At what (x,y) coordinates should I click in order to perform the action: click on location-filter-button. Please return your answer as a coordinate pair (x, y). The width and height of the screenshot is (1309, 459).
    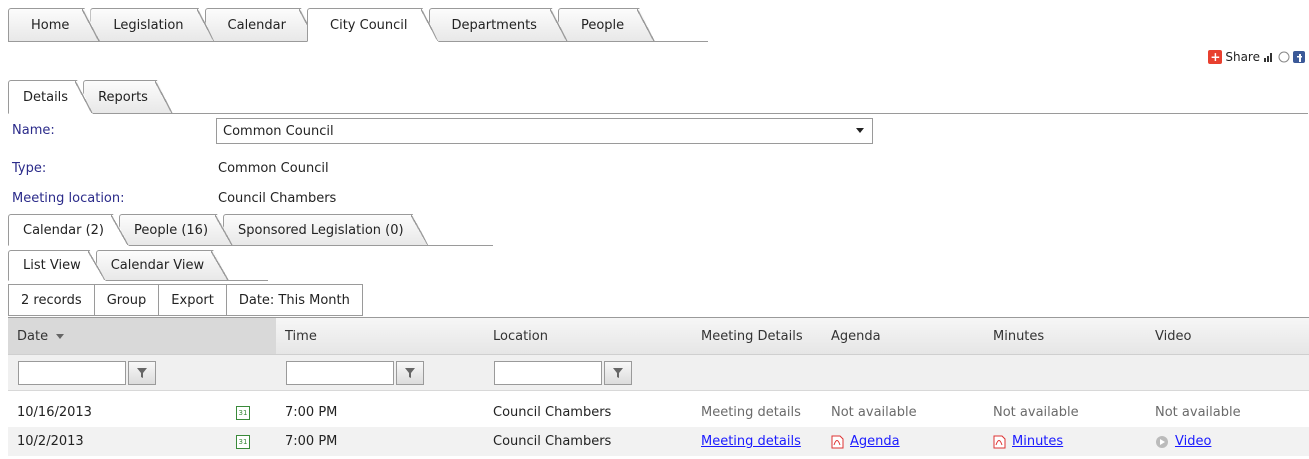
    Looking at the image, I should click on (618, 372).